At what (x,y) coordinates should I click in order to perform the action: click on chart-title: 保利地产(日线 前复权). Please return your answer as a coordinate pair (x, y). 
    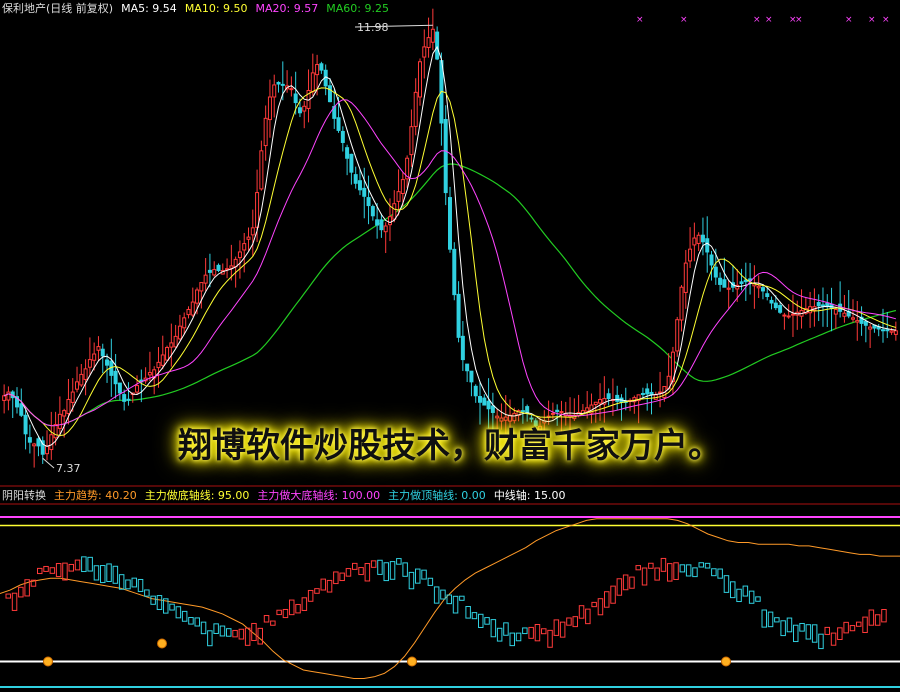
    Looking at the image, I should click on (58, 8).